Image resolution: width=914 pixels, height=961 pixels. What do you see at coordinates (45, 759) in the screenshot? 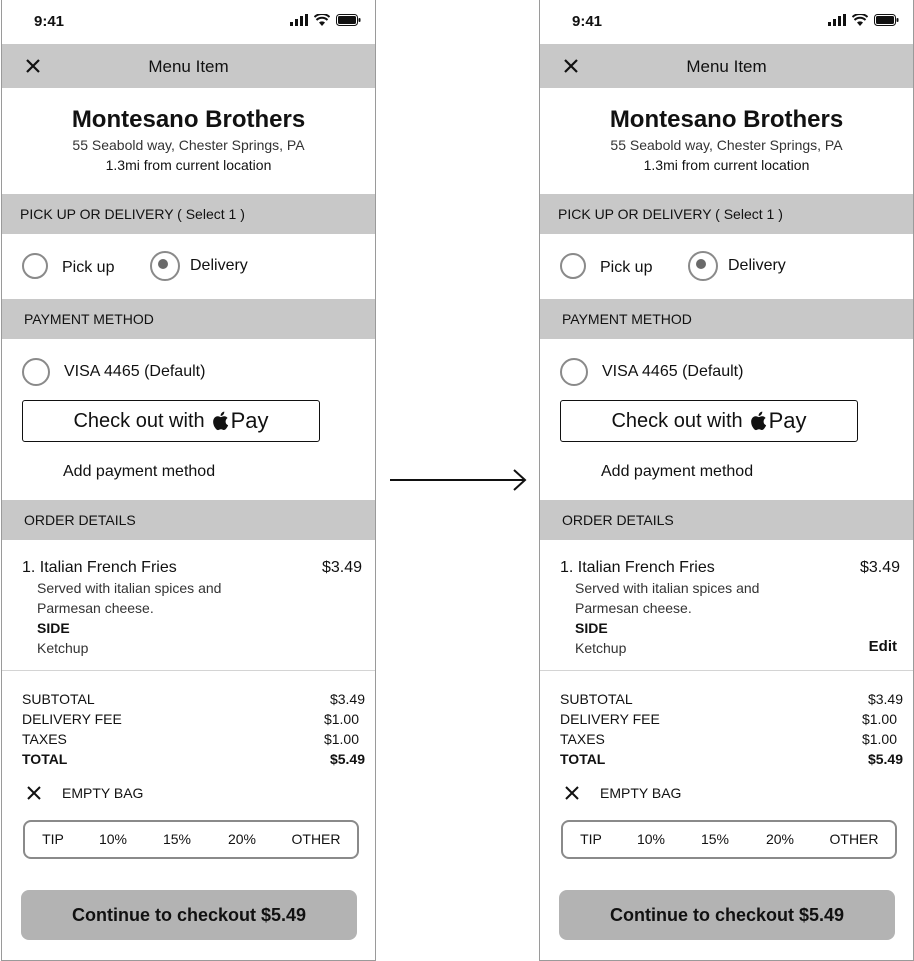
I see `total-label: TOTAL` at bounding box center [45, 759].